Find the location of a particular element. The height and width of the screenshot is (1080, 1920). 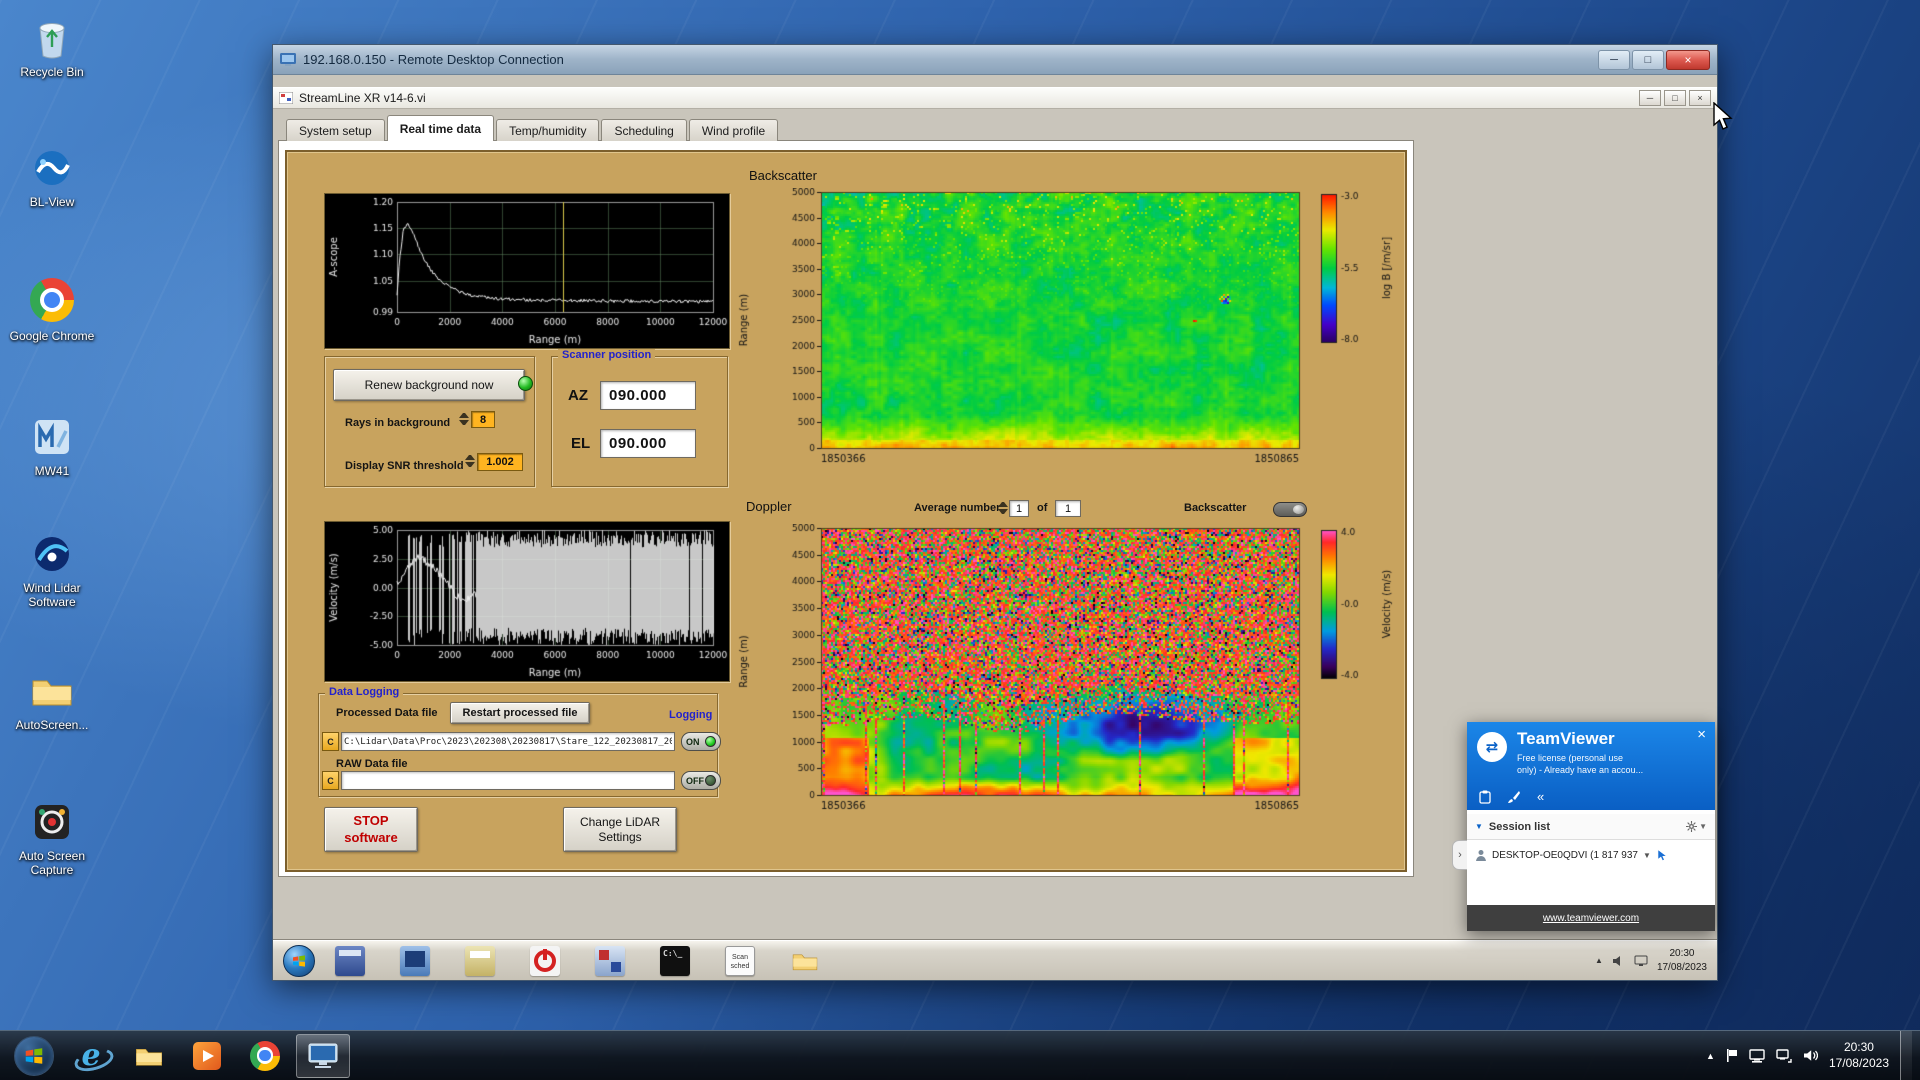

clock: 20:30 17/08/2023 is located at coordinates (1859, 1055).